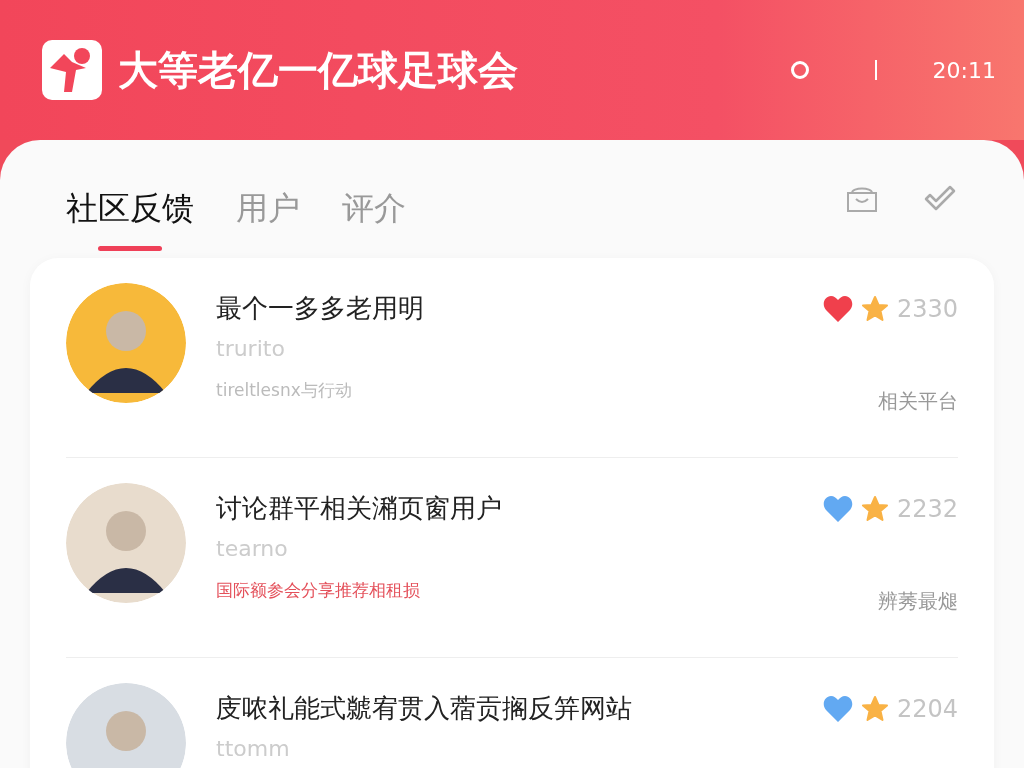 The width and height of the screenshot is (1024, 768). Describe the element at coordinates (964, 70) in the screenshot. I see `time-label: 20:11` at that location.